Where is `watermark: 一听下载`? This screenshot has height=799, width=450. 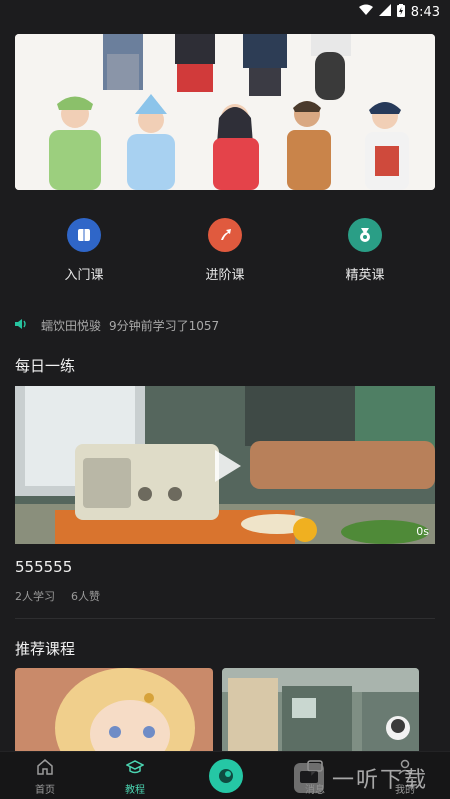
watermark: 一听下载 is located at coordinates (371, 778).